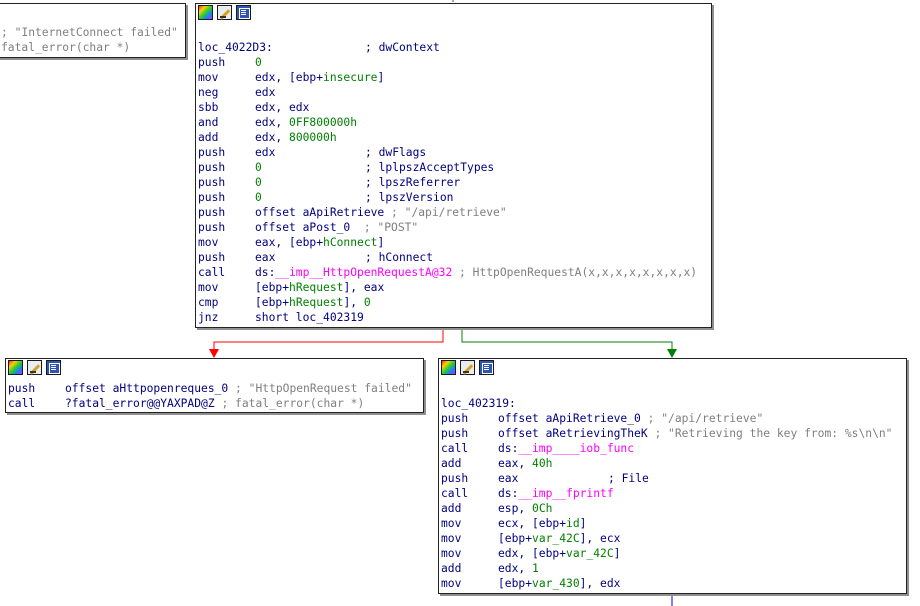 The height and width of the screenshot is (606, 920). I want to click on instruction-operands: ds:__imp____iob_func, so click(566, 448).